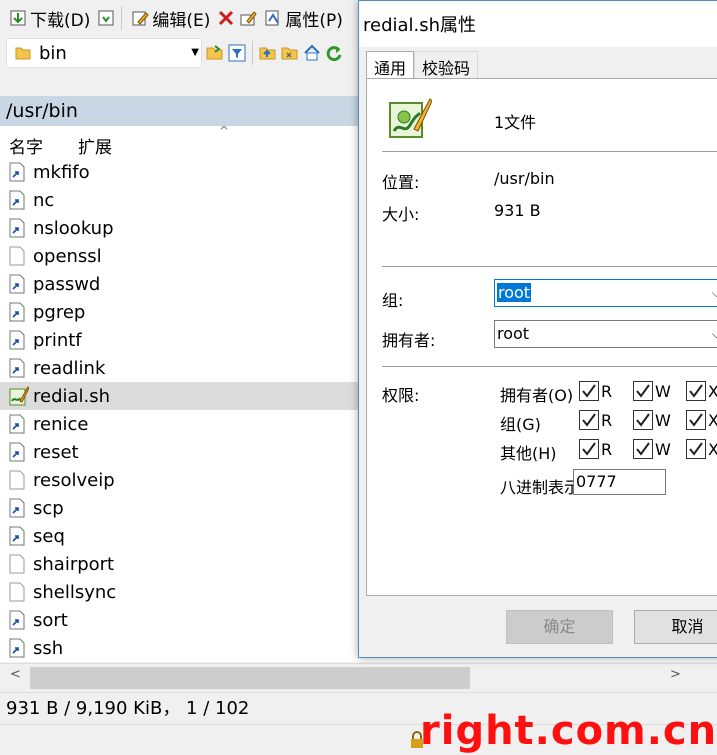 The image size is (717, 755). What do you see at coordinates (44, 200) in the screenshot?
I see `file-name: nc` at bounding box center [44, 200].